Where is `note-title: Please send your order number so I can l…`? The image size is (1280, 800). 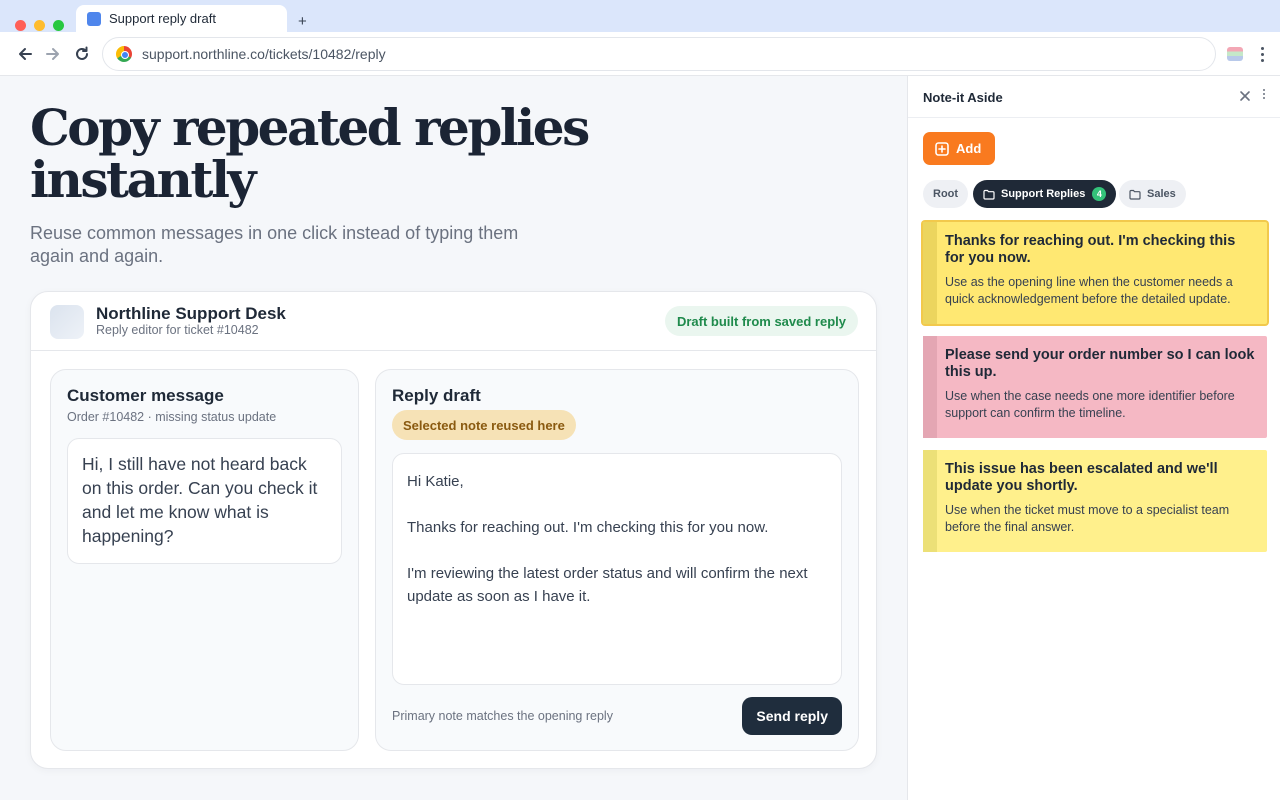 note-title: Please send your order number so I can l… is located at coordinates (1100, 363).